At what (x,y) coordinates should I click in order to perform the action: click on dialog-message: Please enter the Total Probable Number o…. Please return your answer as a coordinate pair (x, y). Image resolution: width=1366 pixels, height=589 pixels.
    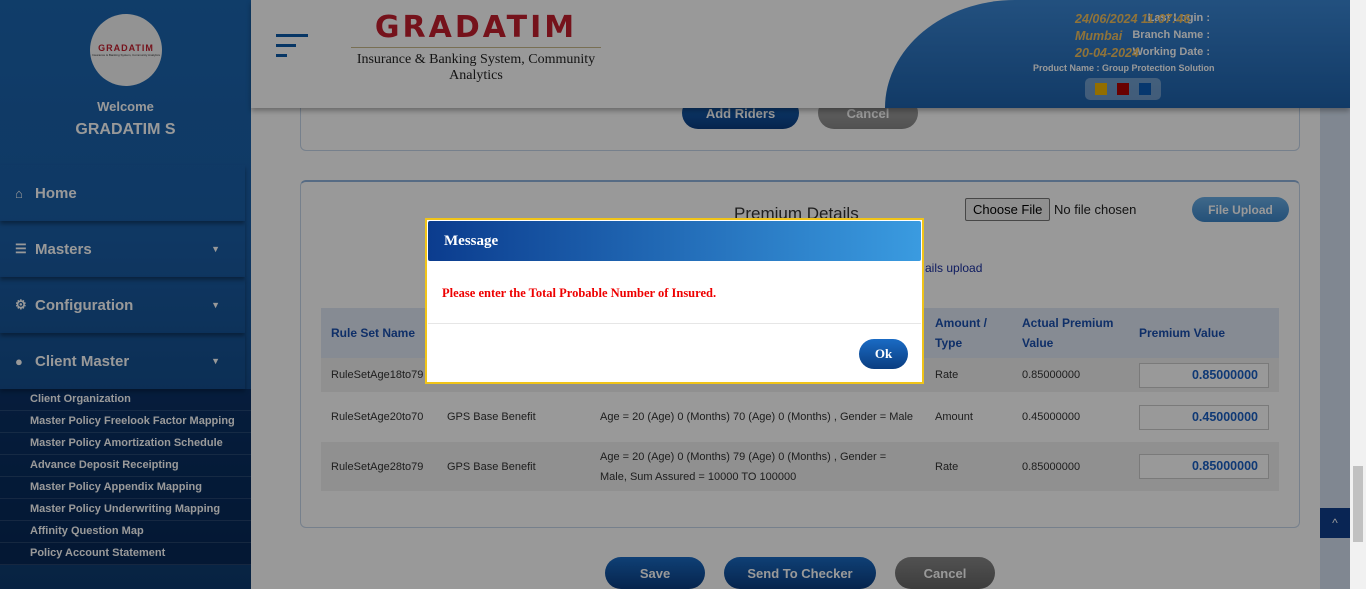
    Looking at the image, I should click on (579, 293).